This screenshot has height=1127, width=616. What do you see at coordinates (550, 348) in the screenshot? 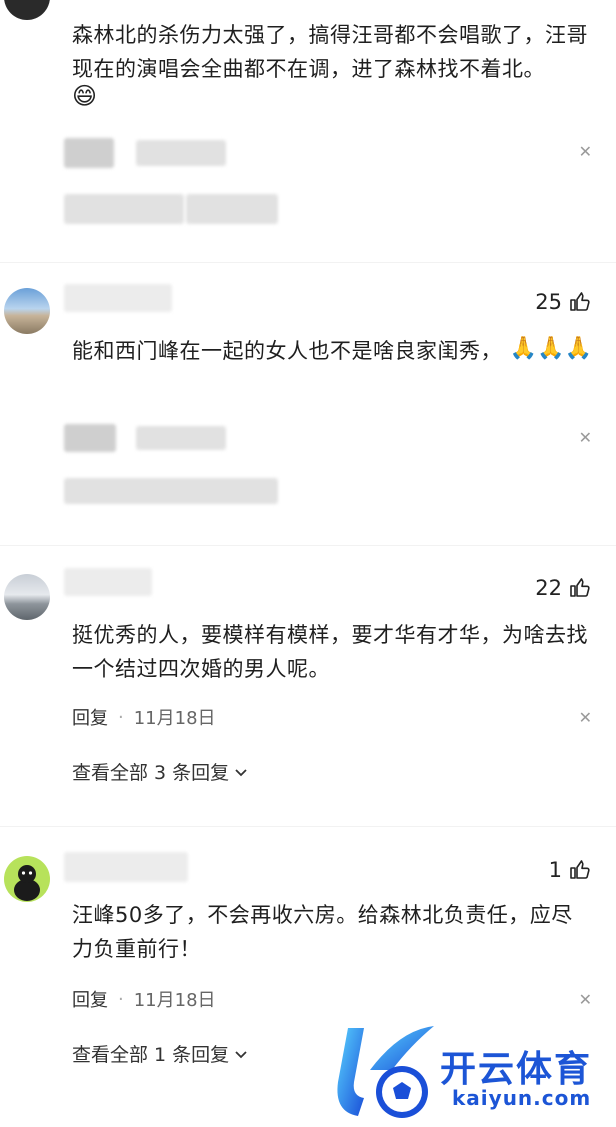
I see `pray-emoji: 🙏🙏🙏` at bounding box center [550, 348].